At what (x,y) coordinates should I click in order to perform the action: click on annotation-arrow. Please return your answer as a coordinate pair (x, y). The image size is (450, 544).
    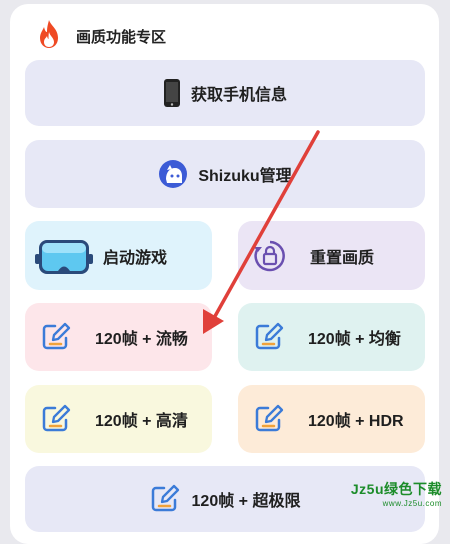
    Looking at the image, I should click on (261, 232).